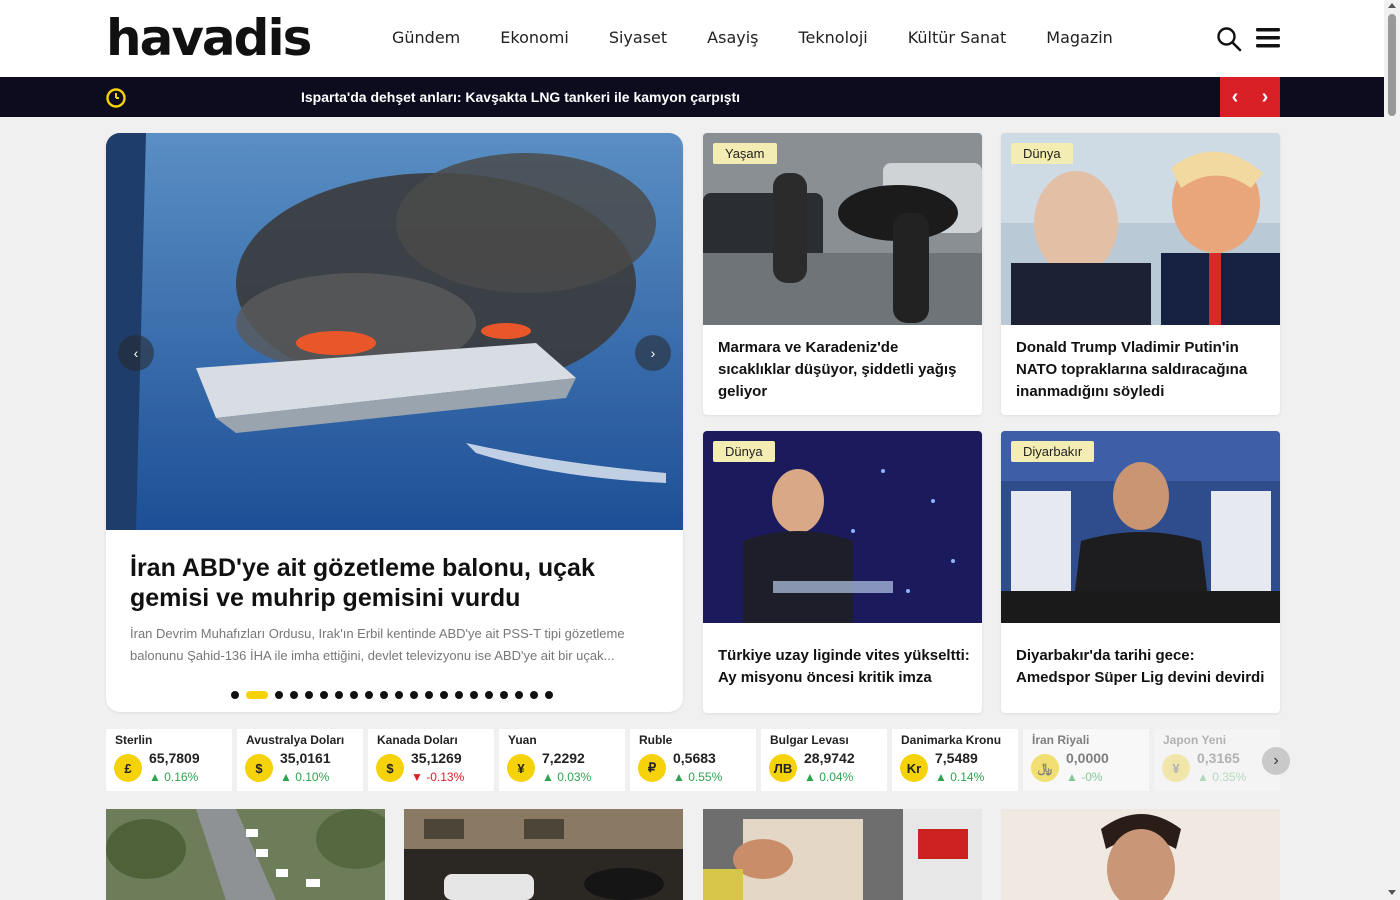 This screenshot has width=1400, height=900. I want to click on scrollbar-thumb, so click(1392, 65).